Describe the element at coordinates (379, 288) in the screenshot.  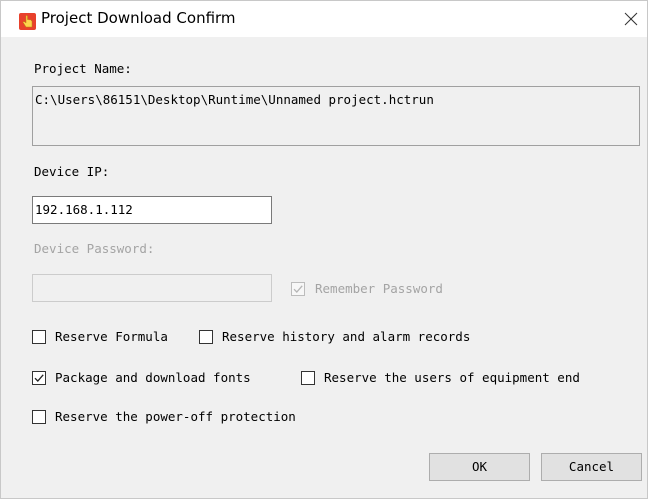
I see `remember-password-label: Remember Password` at that location.